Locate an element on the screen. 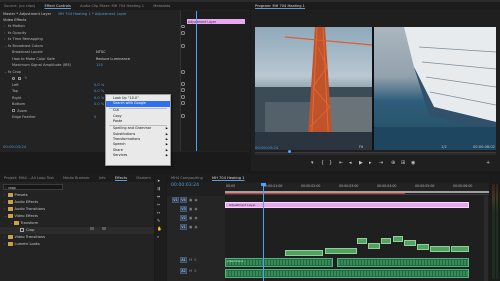  program-scrub-bar is located at coordinates (375, 153).